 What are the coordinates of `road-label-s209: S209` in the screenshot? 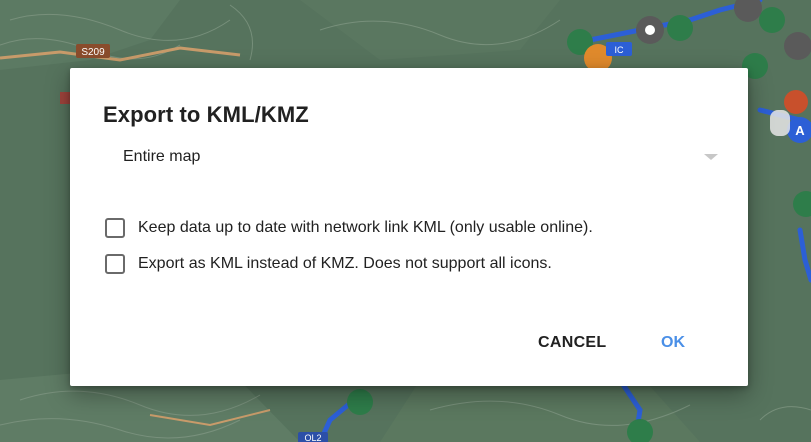 It's located at (93, 52).